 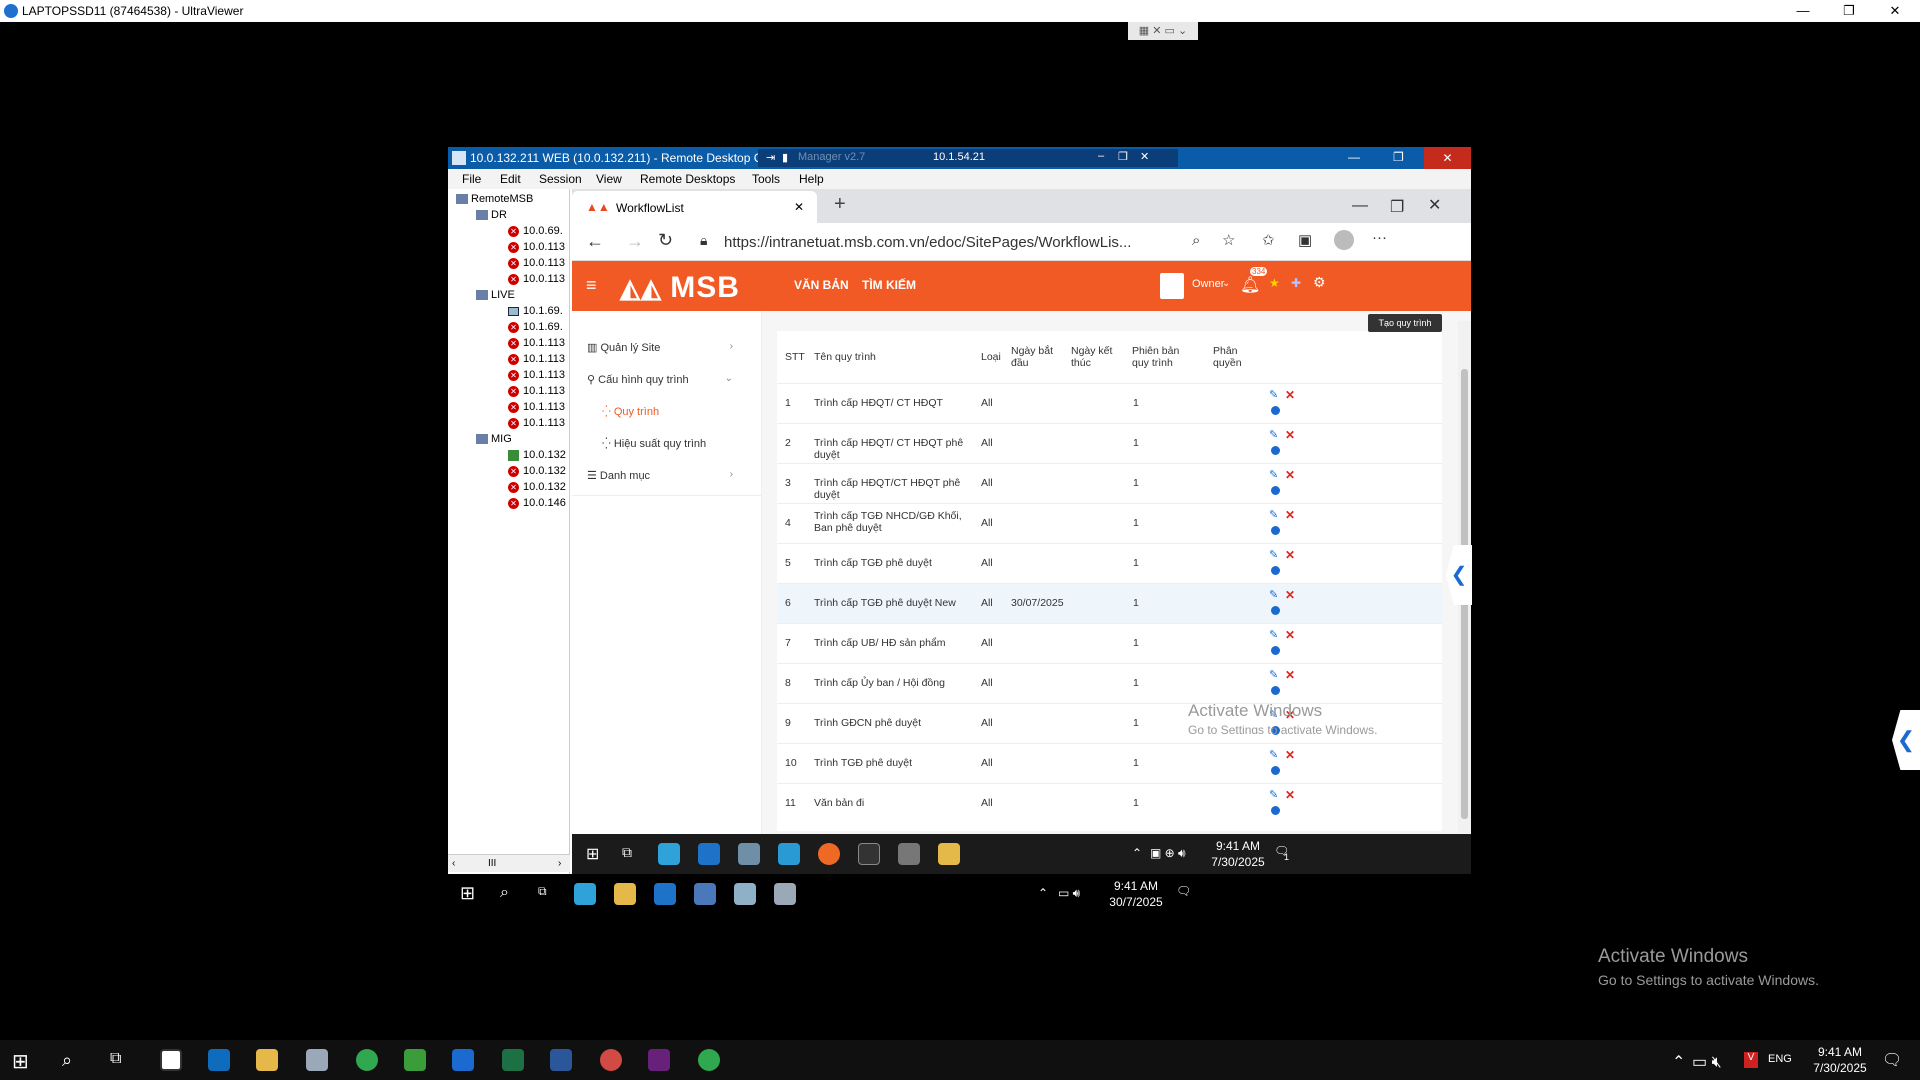 What do you see at coordinates (20, 1061) in the screenshot?
I see `main-start-icon: ⊞` at bounding box center [20, 1061].